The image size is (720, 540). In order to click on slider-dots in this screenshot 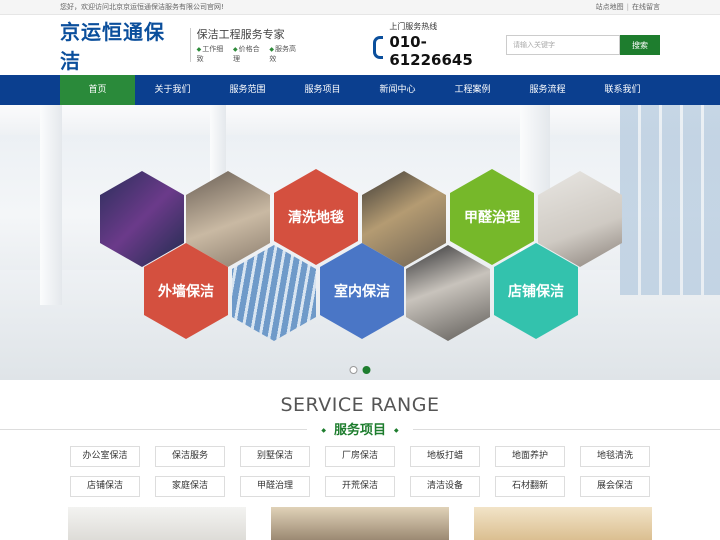, I will do `click(360, 370)`.